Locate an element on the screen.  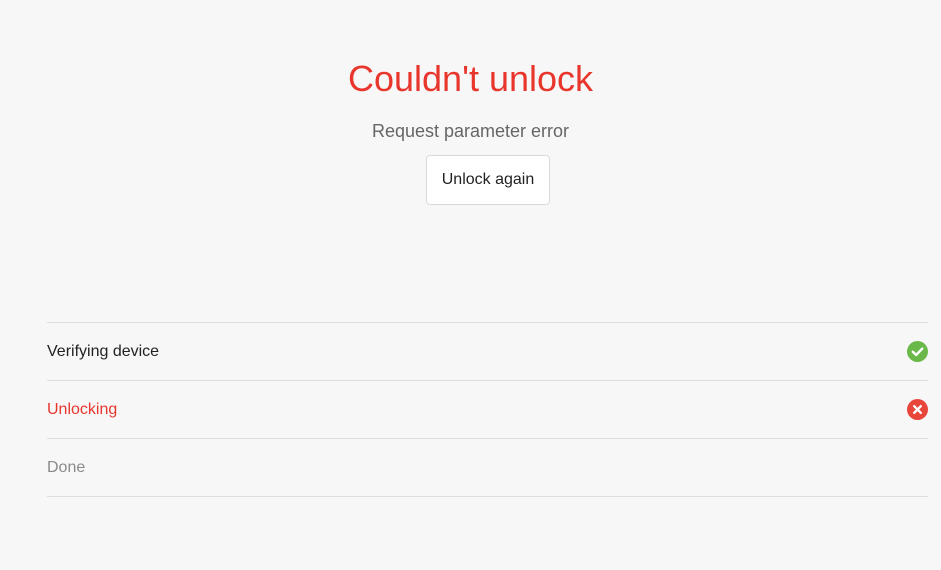
step-label: Done is located at coordinates (66, 467).